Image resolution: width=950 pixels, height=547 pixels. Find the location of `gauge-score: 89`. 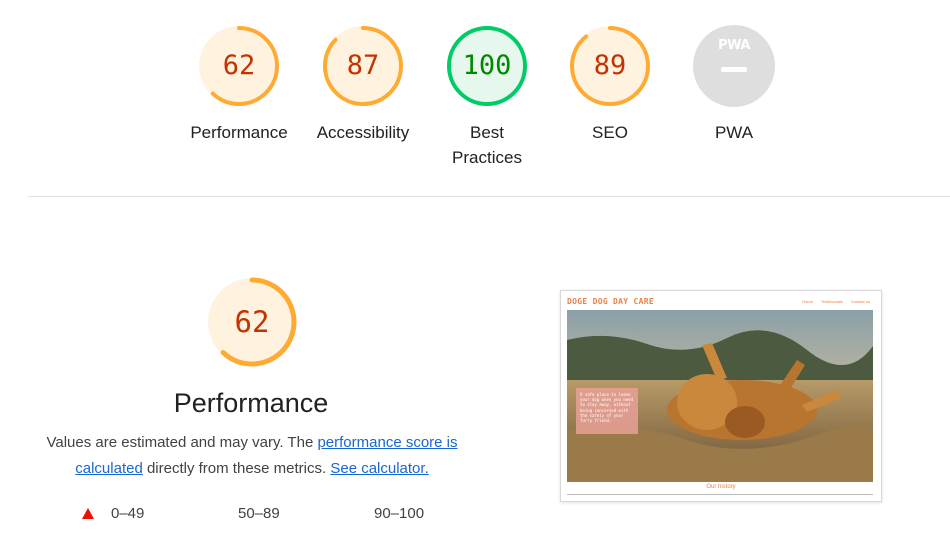

gauge-score: 89 is located at coordinates (610, 65).